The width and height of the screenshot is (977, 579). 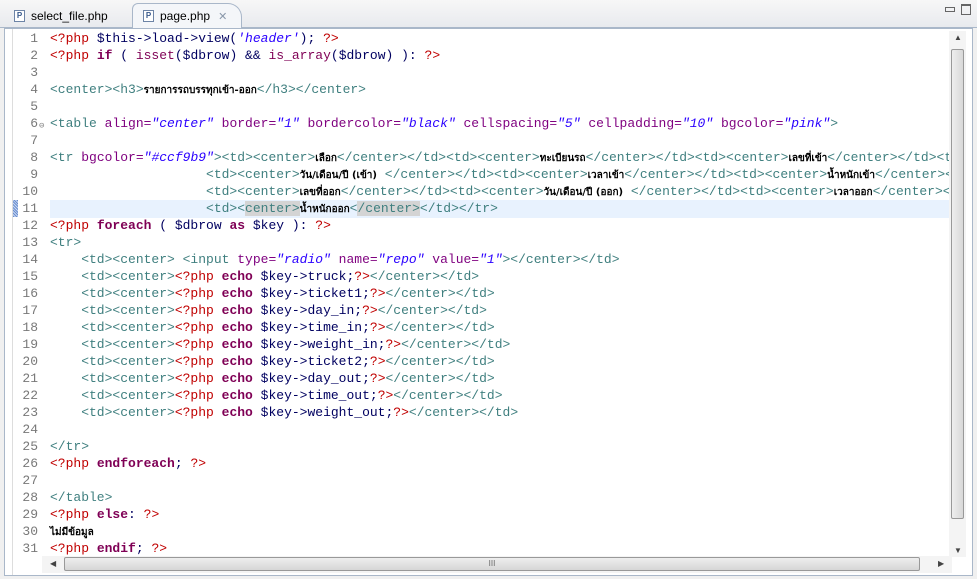 What do you see at coordinates (966, 9) in the screenshot?
I see `maximize-icon` at bounding box center [966, 9].